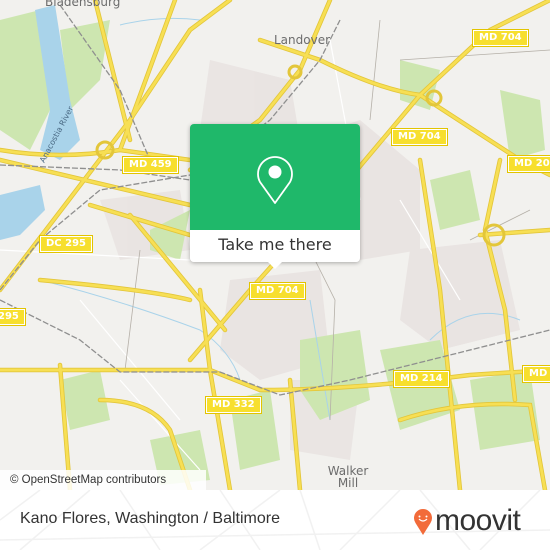 The height and width of the screenshot is (550, 550). I want to click on route-shield-md214: MD 214, so click(421, 379).